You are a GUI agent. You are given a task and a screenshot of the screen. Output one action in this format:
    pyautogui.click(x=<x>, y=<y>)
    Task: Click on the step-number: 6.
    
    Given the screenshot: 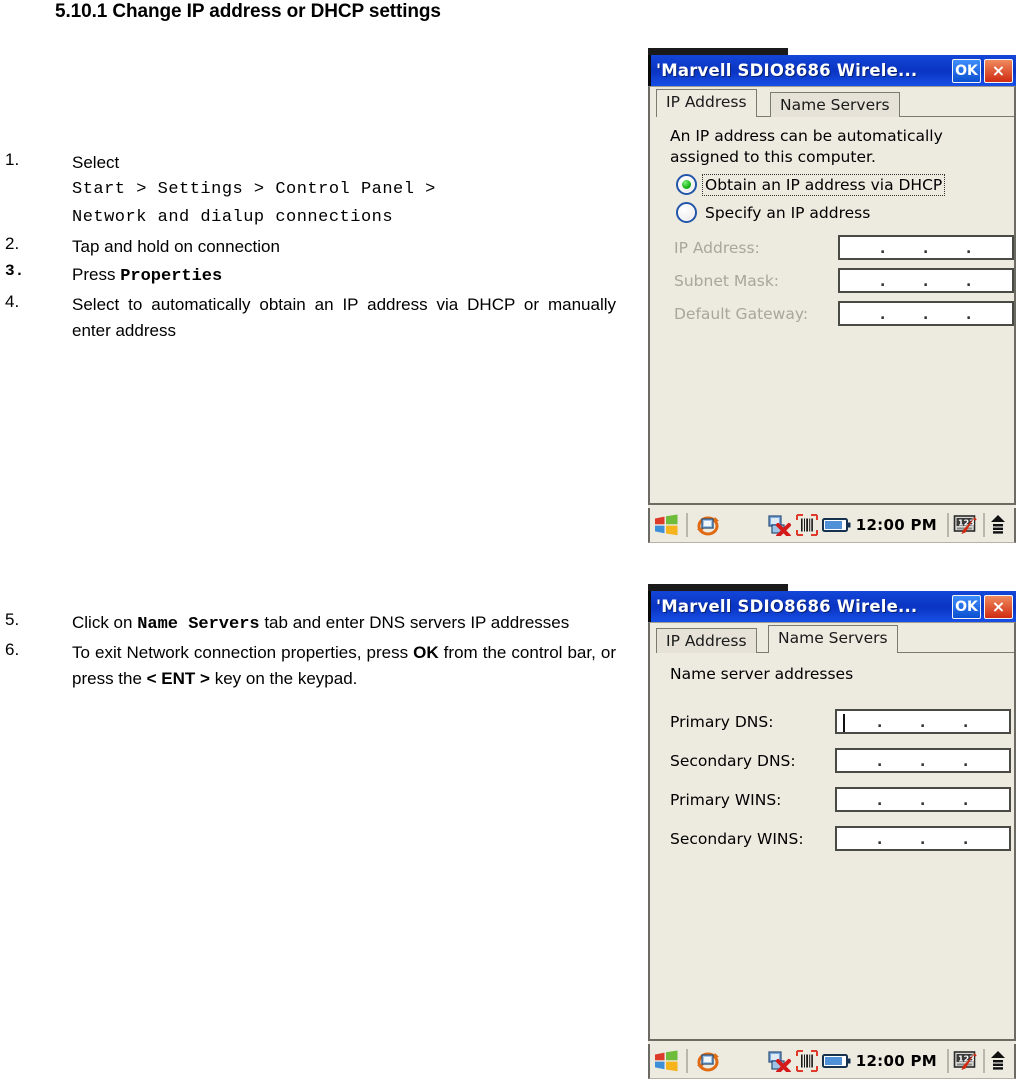 What is the action you would take?
    pyautogui.click(x=12, y=649)
    